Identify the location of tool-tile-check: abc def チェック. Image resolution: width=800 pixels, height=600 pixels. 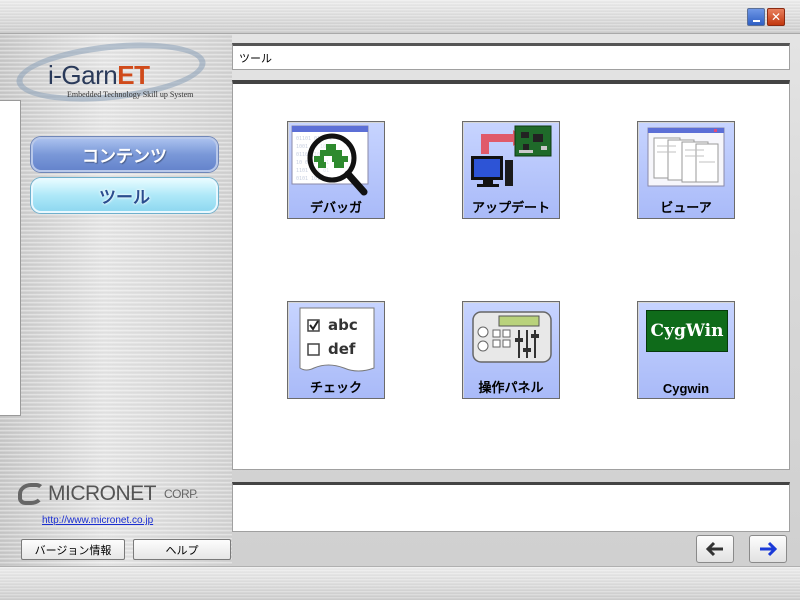
(336, 350).